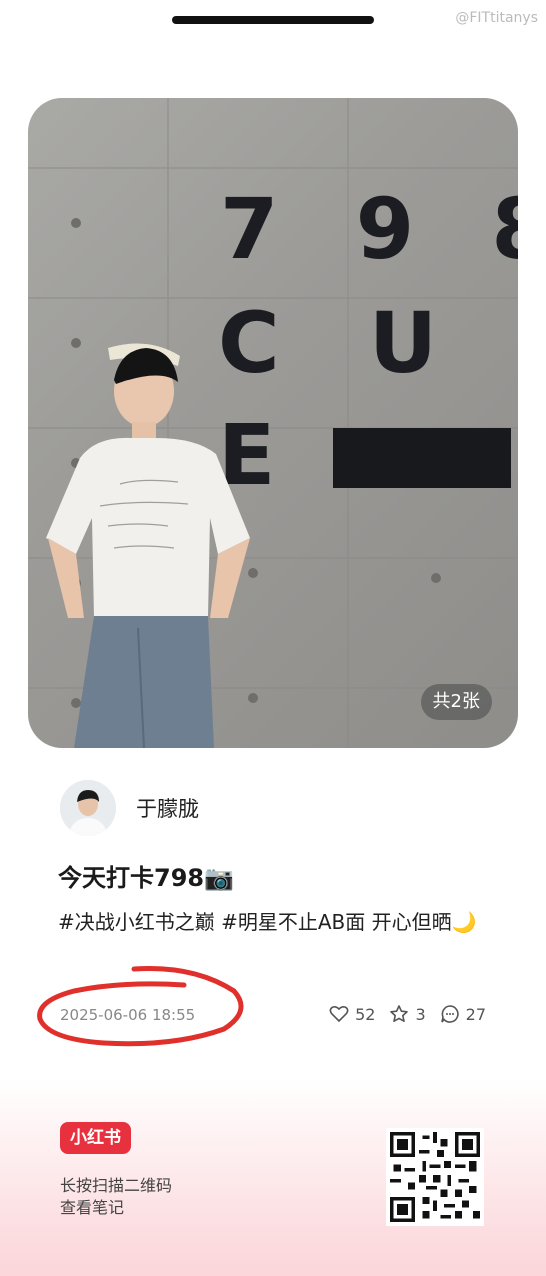  I want to click on qr-code, so click(435, 1177).